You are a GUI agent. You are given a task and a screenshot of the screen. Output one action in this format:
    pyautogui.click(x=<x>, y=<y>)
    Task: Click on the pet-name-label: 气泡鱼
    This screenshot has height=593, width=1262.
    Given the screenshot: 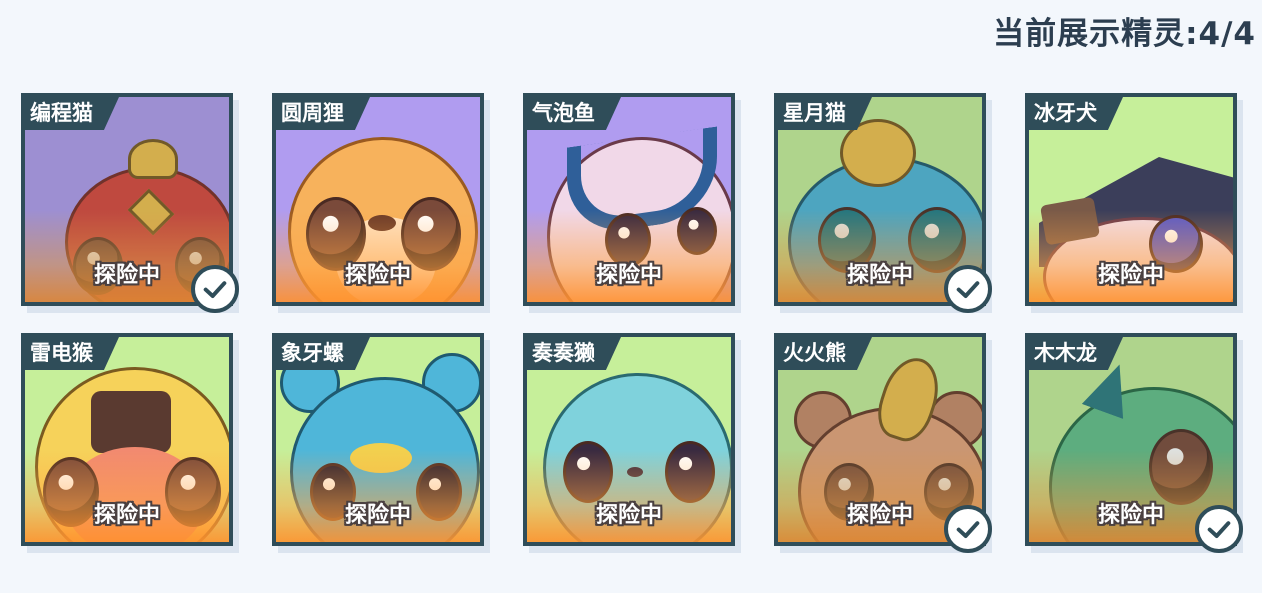 What is the action you would take?
    pyautogui.click(x=574, y=113)
    